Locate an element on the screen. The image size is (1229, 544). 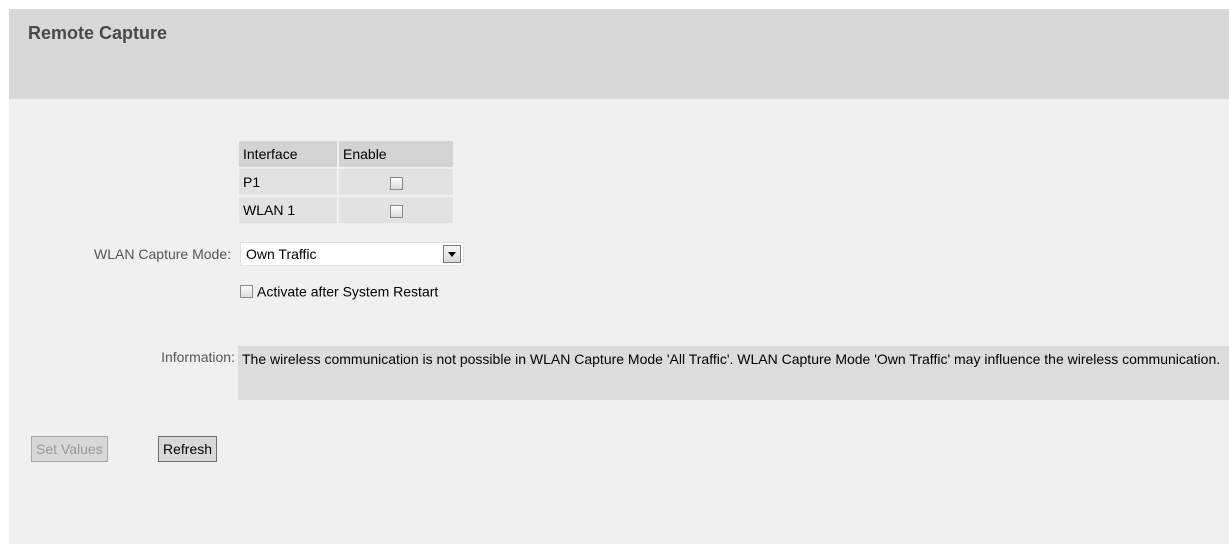
enable-wlan1-checkbox is located at coordinates (396, 211).